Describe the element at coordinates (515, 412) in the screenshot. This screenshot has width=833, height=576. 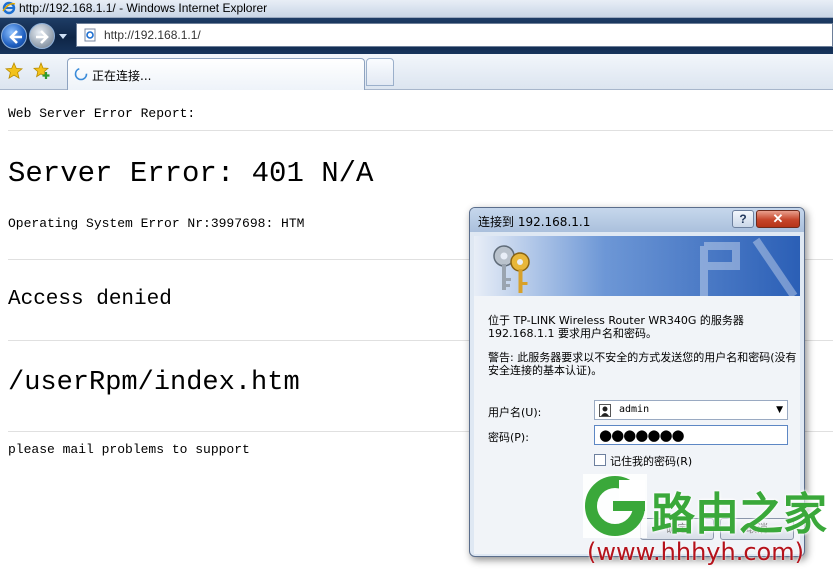
I see `username-label: 用户名(U):` at that location.